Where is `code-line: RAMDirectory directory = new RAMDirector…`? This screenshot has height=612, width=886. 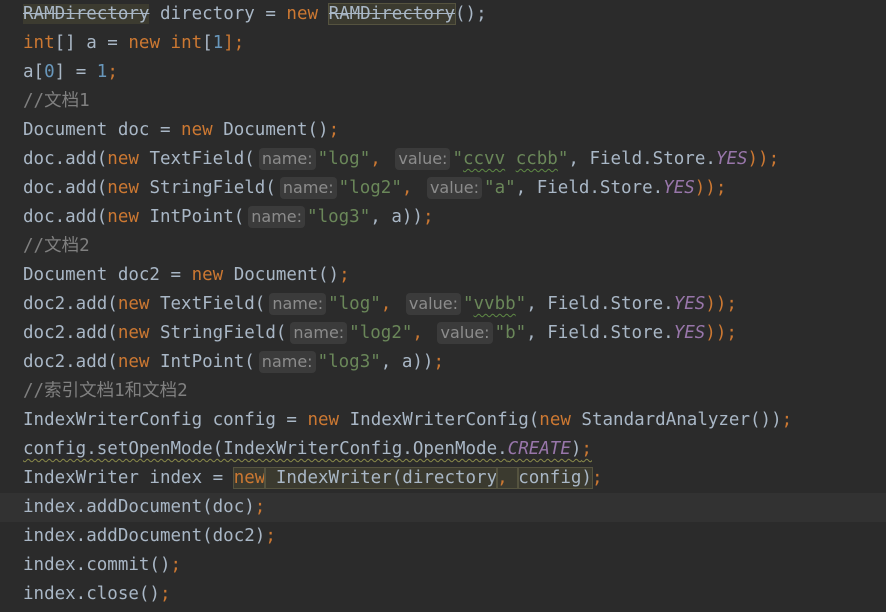
code-line: RAMDirectory directory = new RAMDirector… is located at coordinates (443, 14).